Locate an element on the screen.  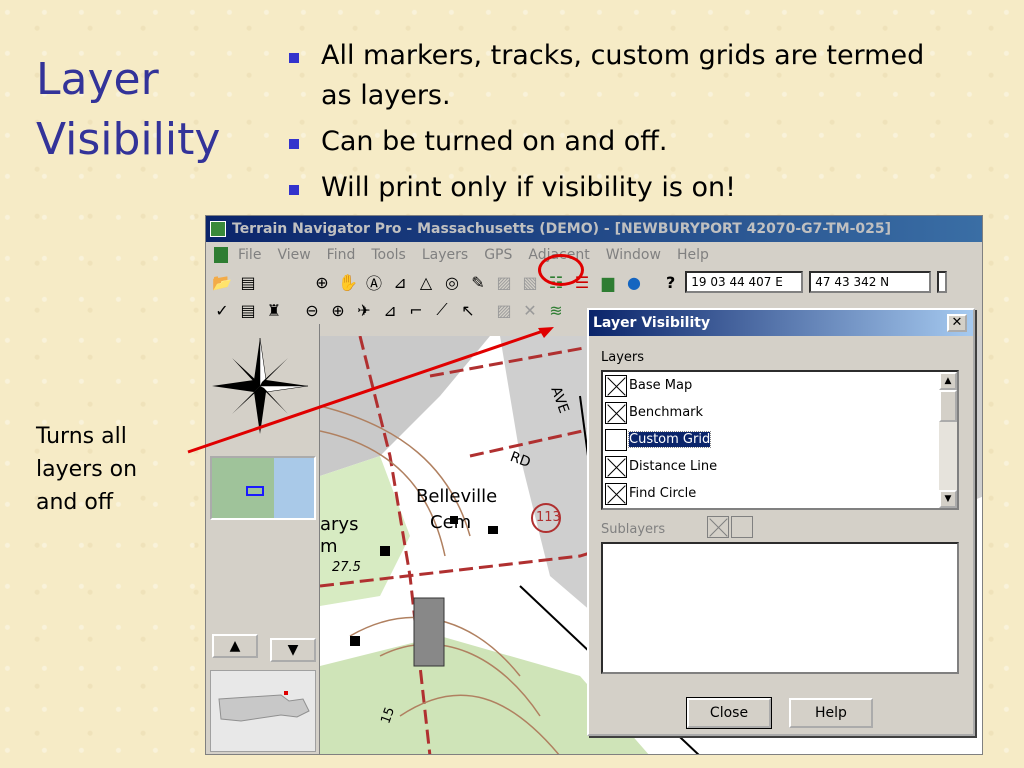
menu-tools: Tools is located at coordinates (388, 255).